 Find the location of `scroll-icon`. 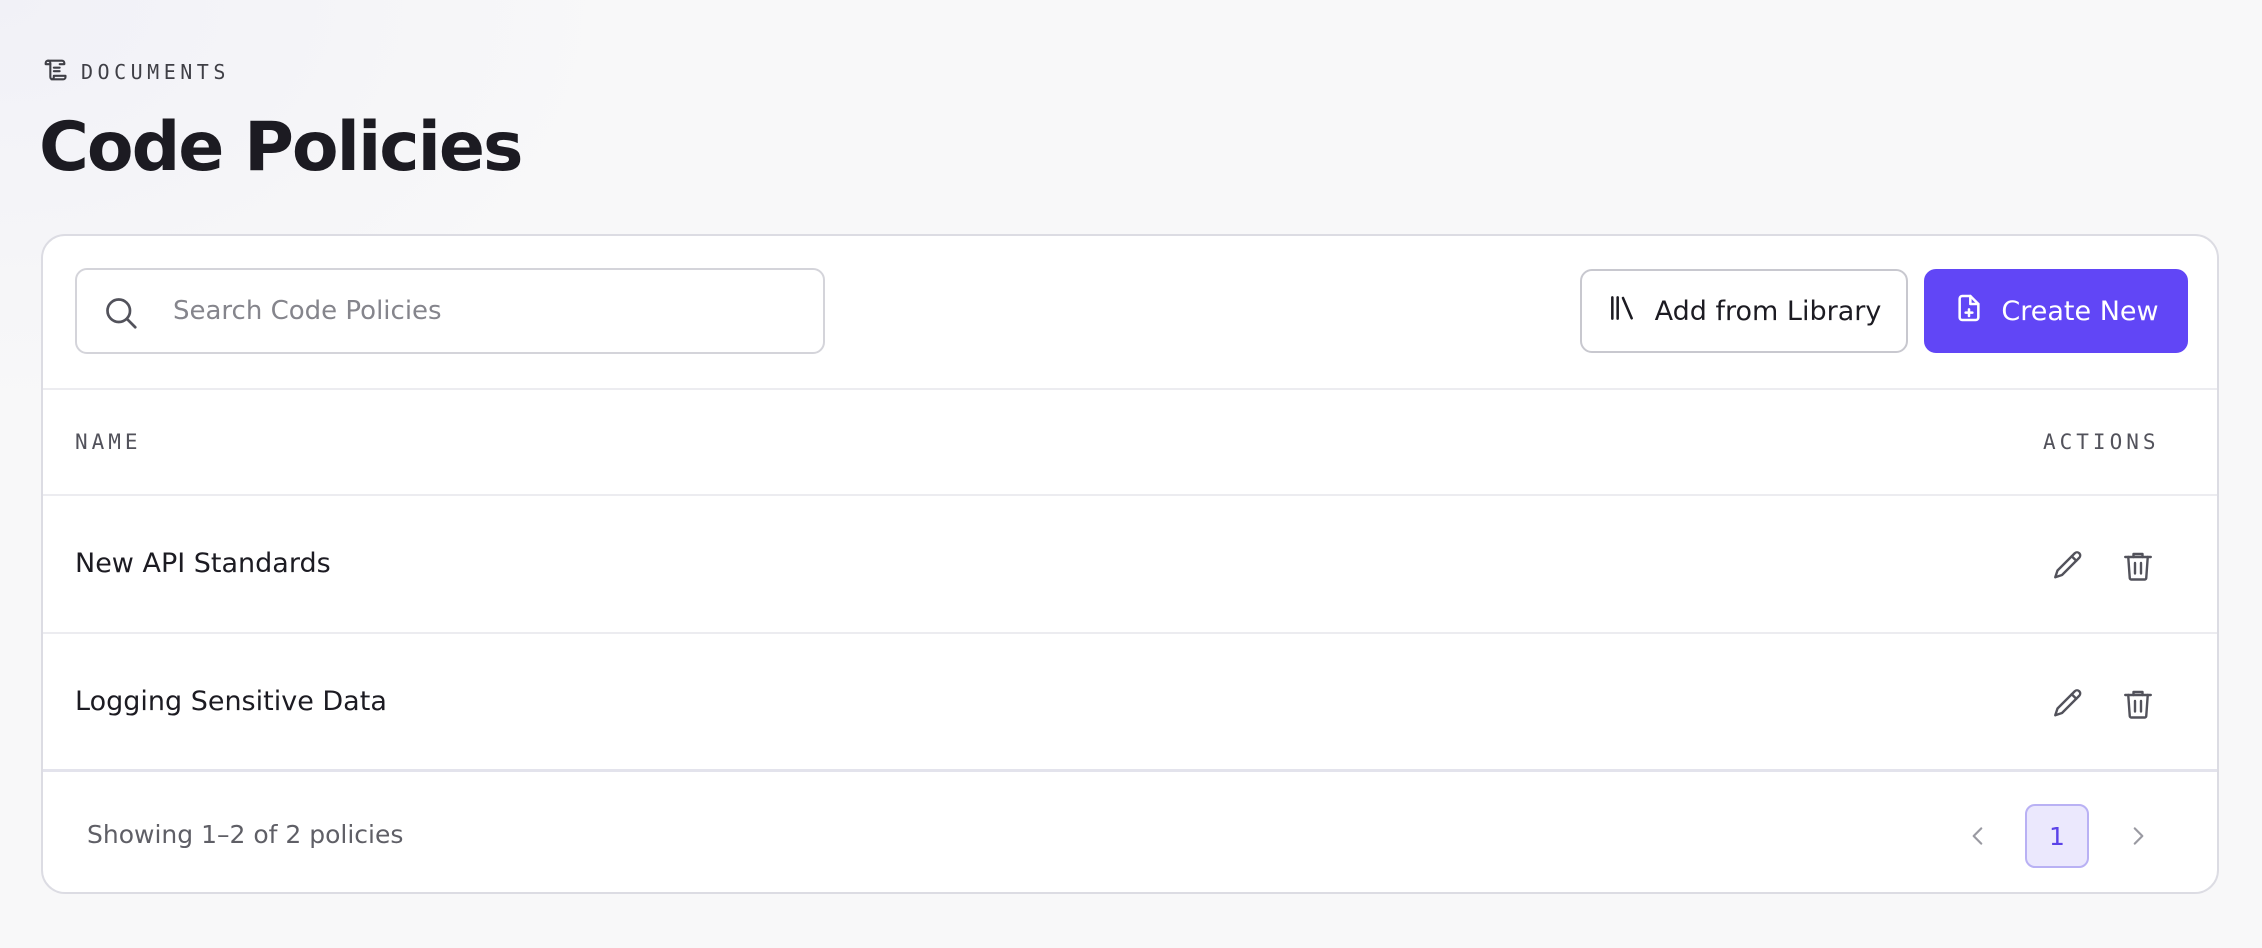

scroll-icon is located at coordinates (55, 72).